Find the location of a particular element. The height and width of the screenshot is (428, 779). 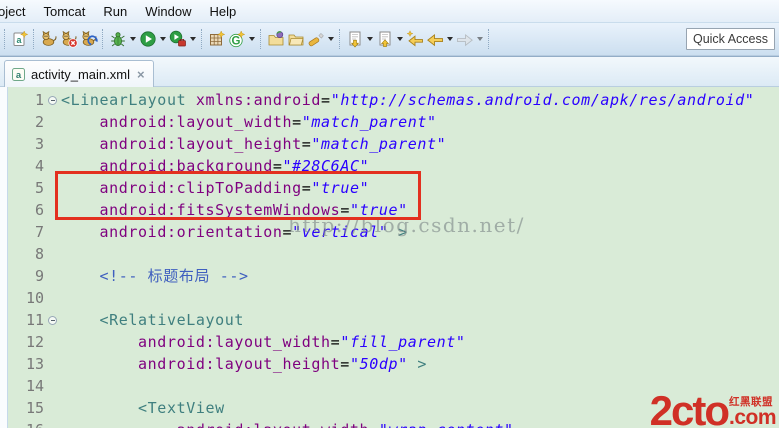

toolbar: a G Quick Access is located at coordinates (389, 39).